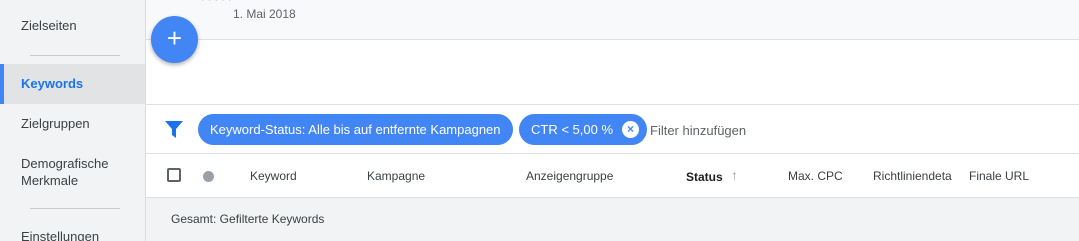  I want to click on column-max-cpc: Max. CPC, so click(815, 176).